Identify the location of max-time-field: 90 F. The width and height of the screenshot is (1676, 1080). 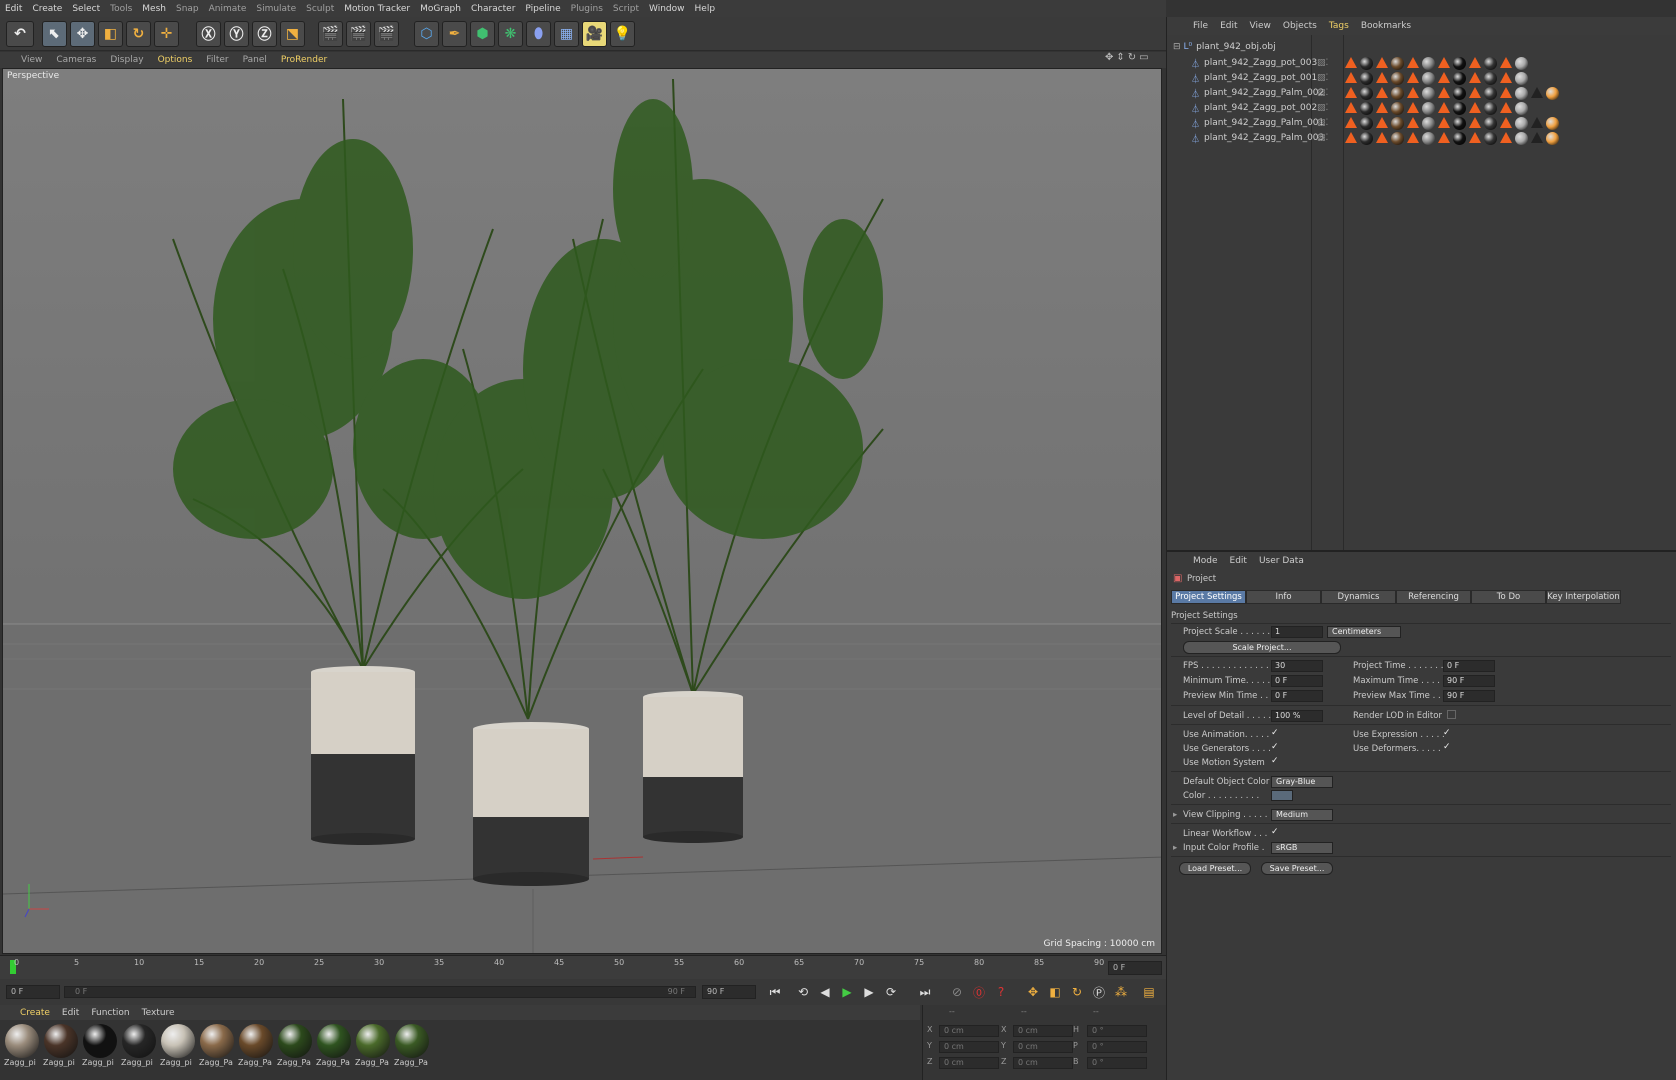
(1469, 681).